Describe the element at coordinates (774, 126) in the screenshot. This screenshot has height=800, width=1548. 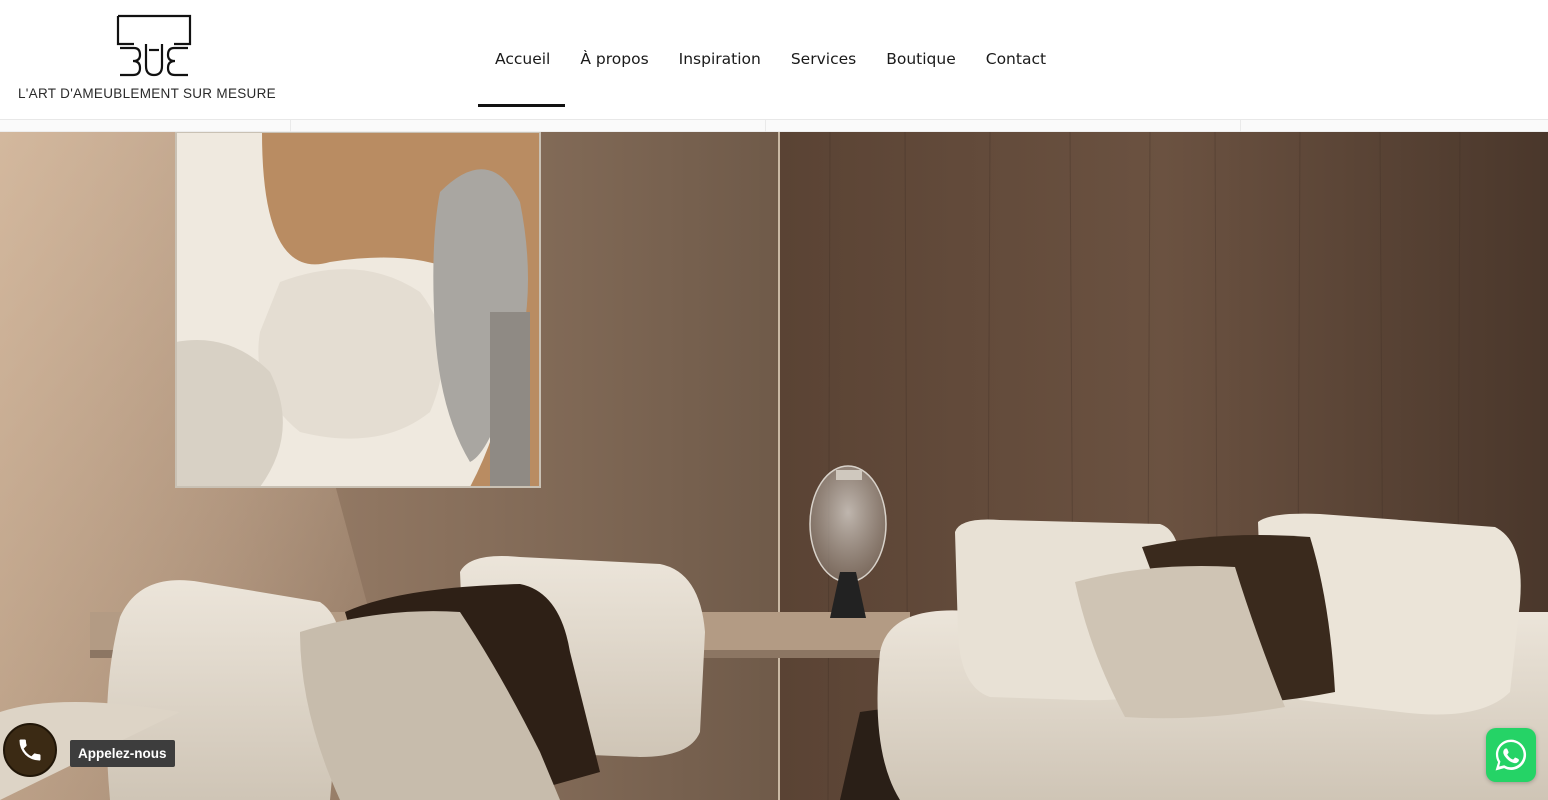
I see `header-divider-strip` at that location.